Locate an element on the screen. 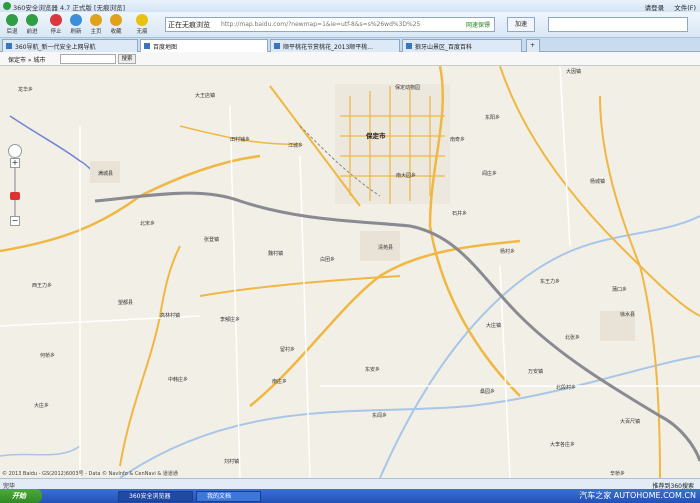  tab-label: 360导航_新一代安全上网导航 is located at coordinates (55, 47).